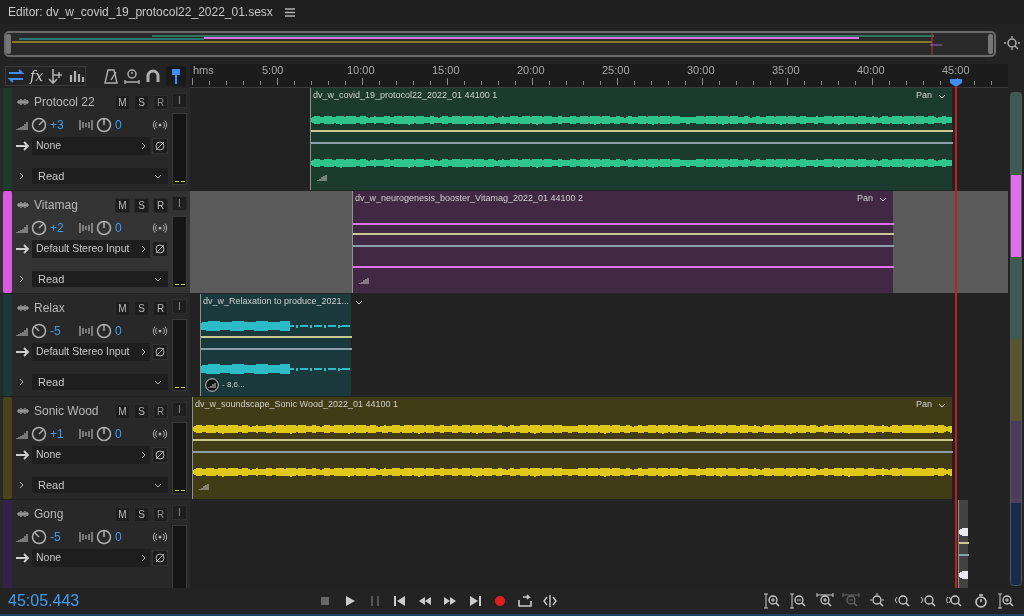  I want to click on volume-value: +2, so click(63, 228).